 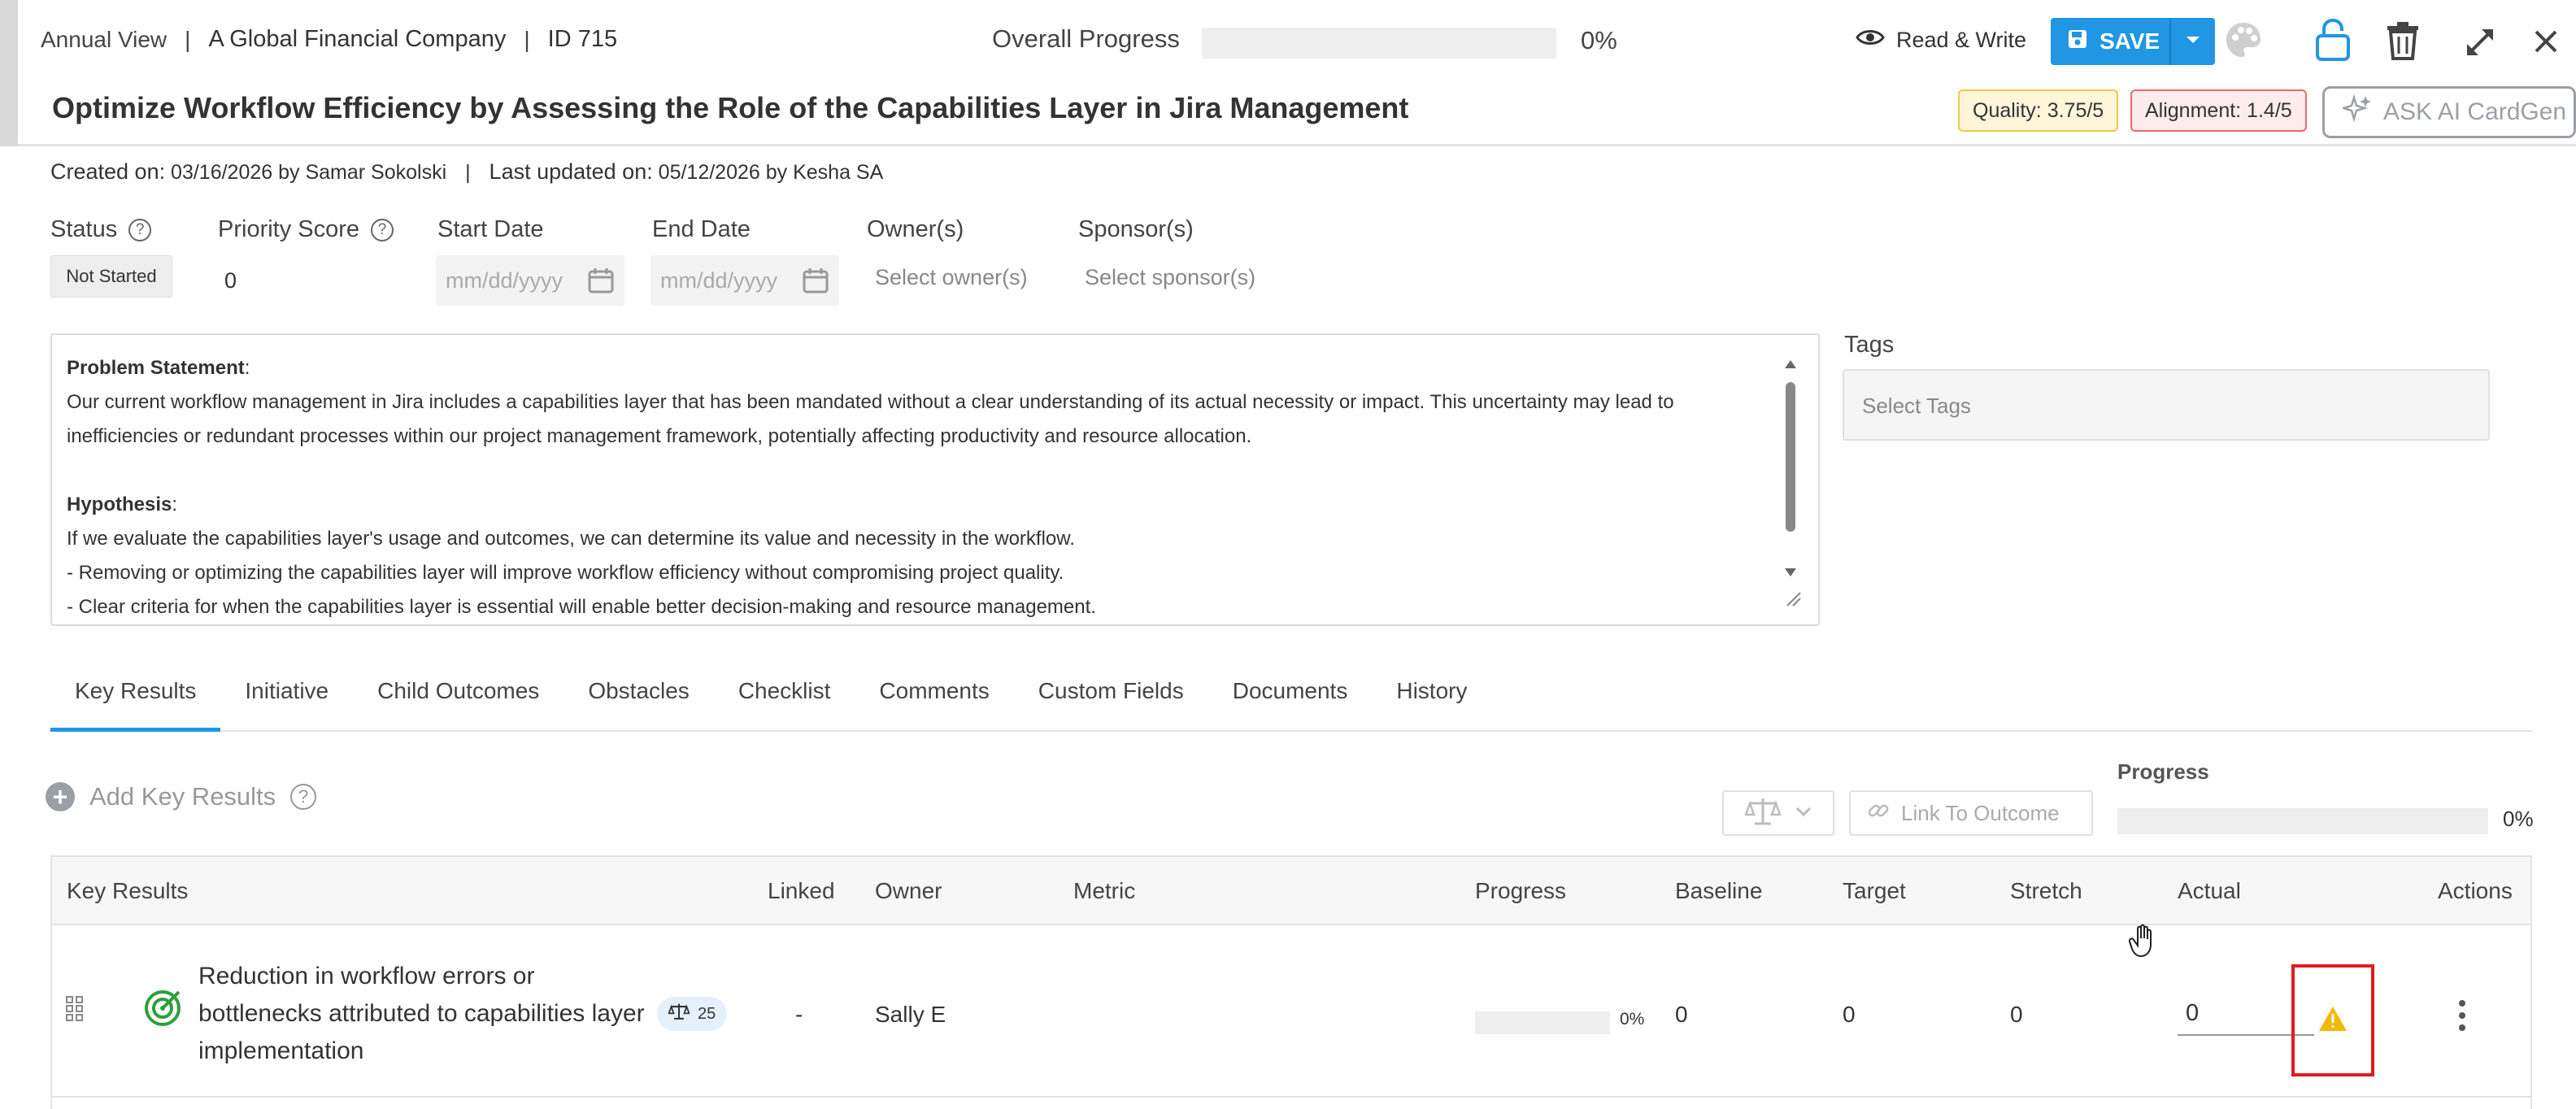 I want to click on column-header: Actions, so click(x=2476, y=891).